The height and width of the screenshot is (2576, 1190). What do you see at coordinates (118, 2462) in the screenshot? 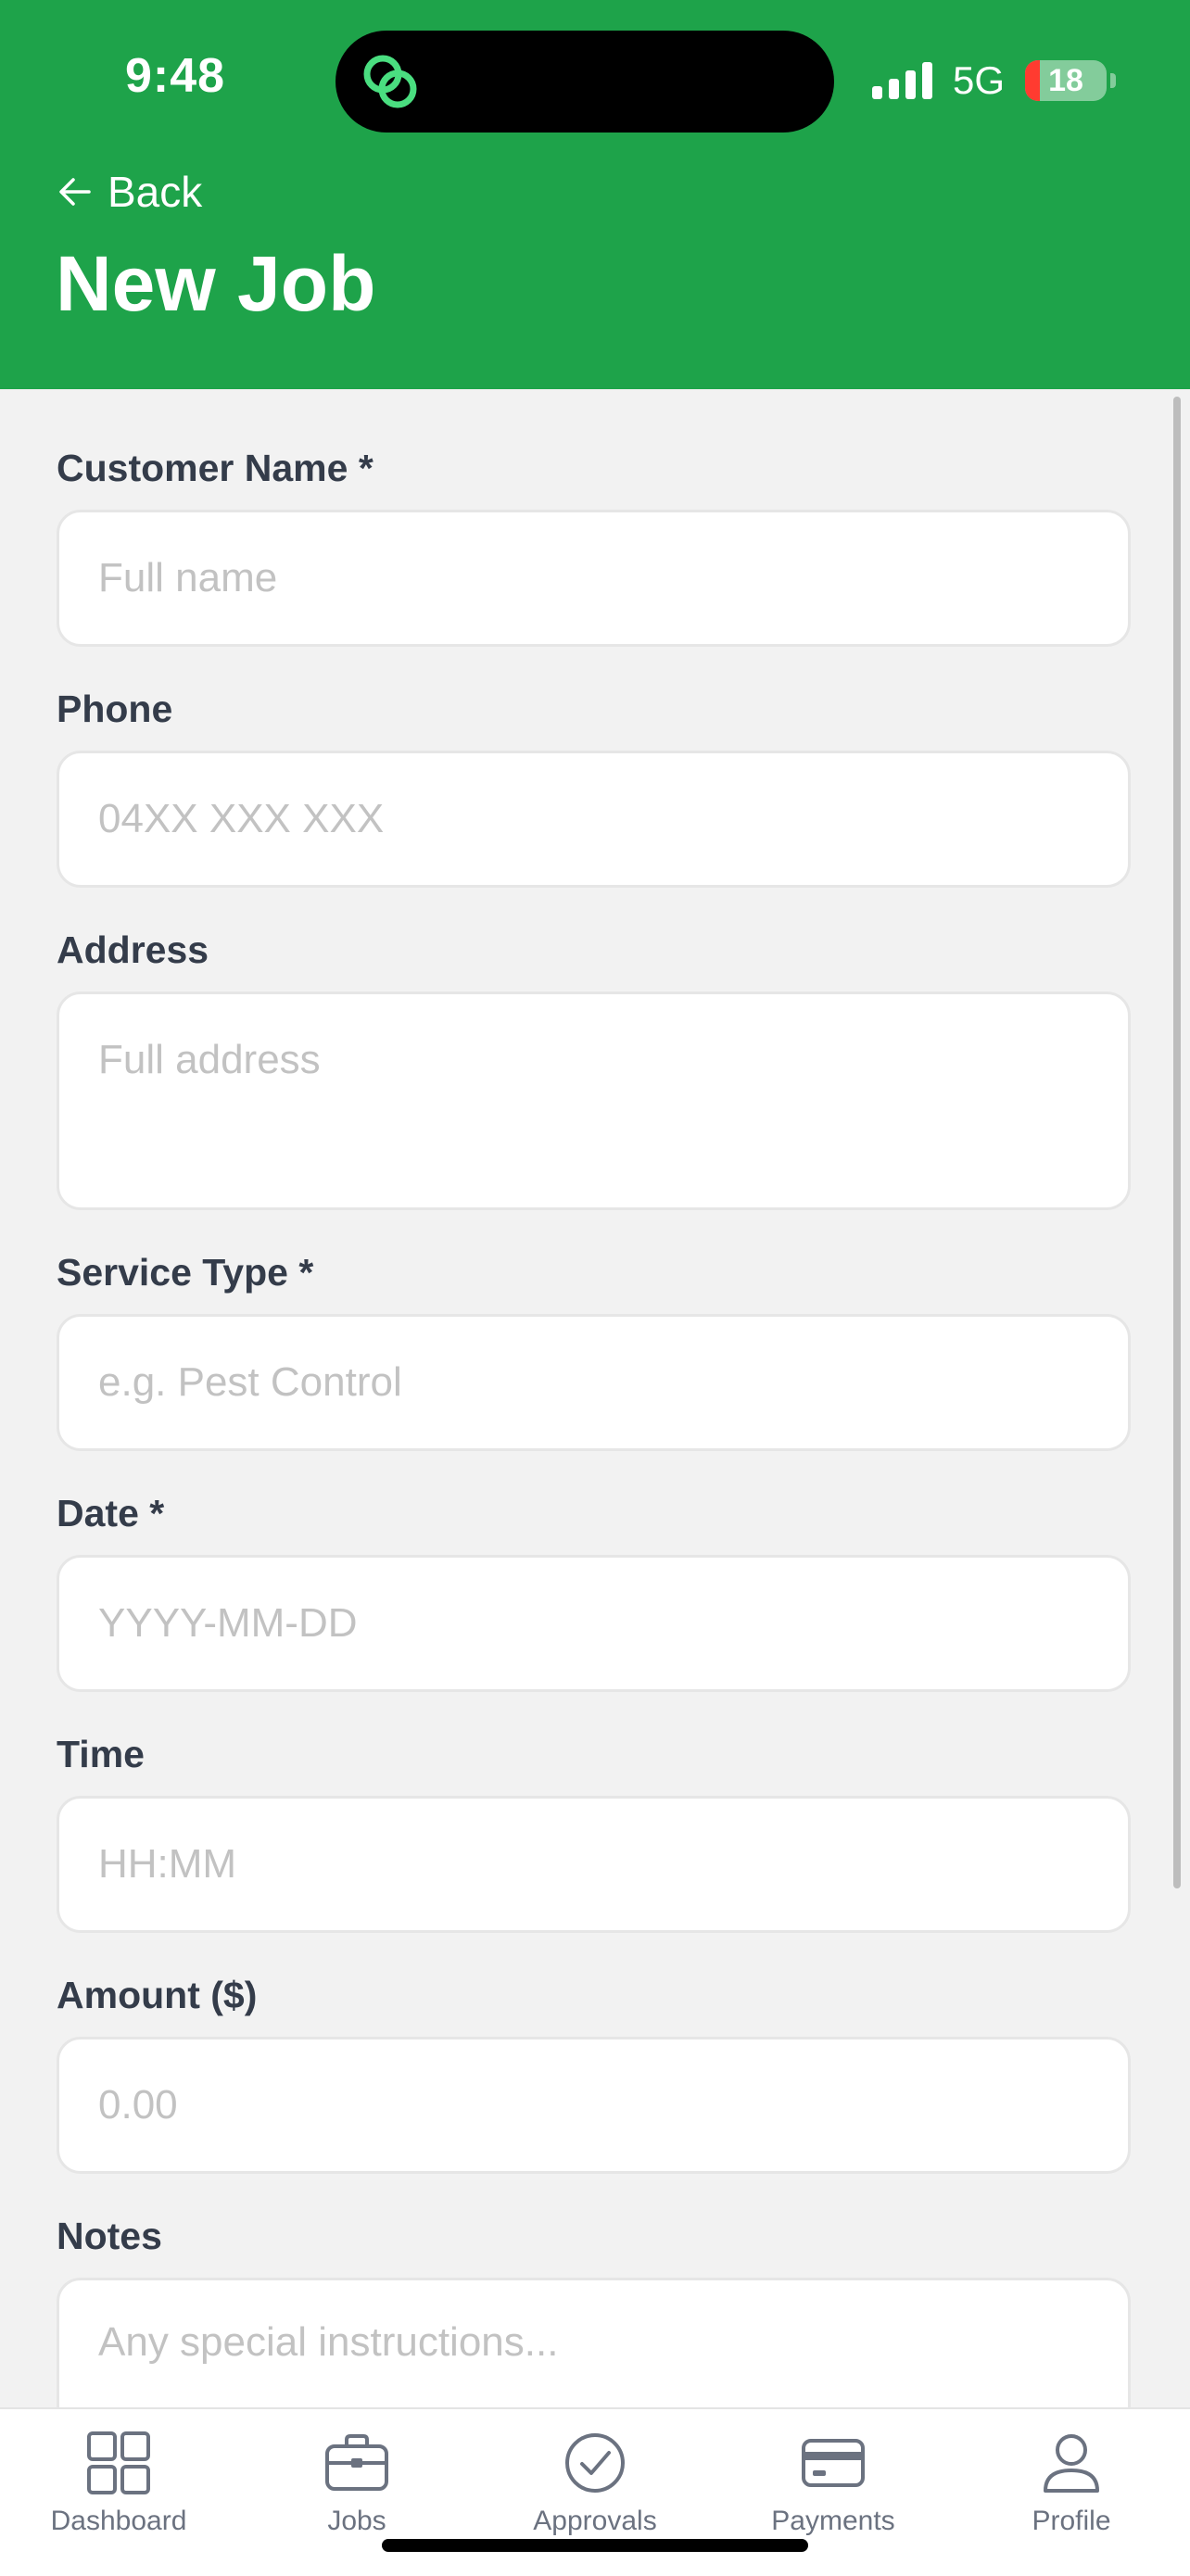
I see `grid-icon` at bounding box center [118, 2462].